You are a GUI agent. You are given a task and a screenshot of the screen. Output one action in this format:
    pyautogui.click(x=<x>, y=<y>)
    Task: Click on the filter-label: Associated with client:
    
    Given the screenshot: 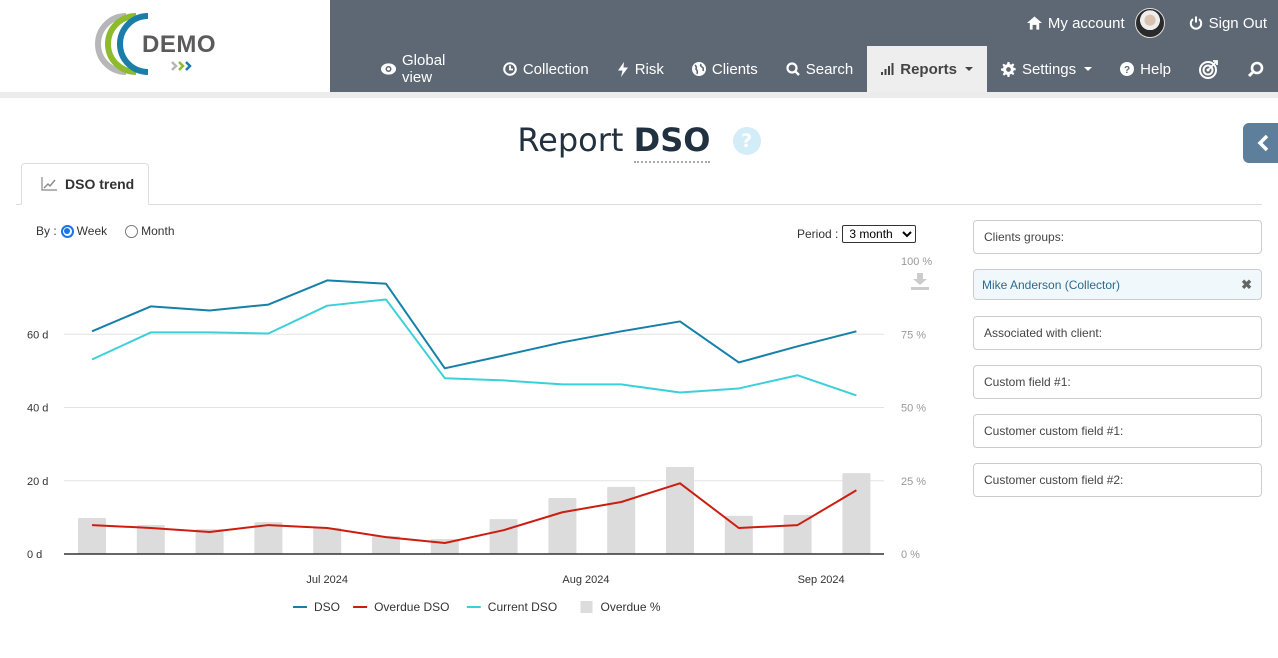 What is the action you would take?
    pyautogui.click(x=1043, y=333)
    